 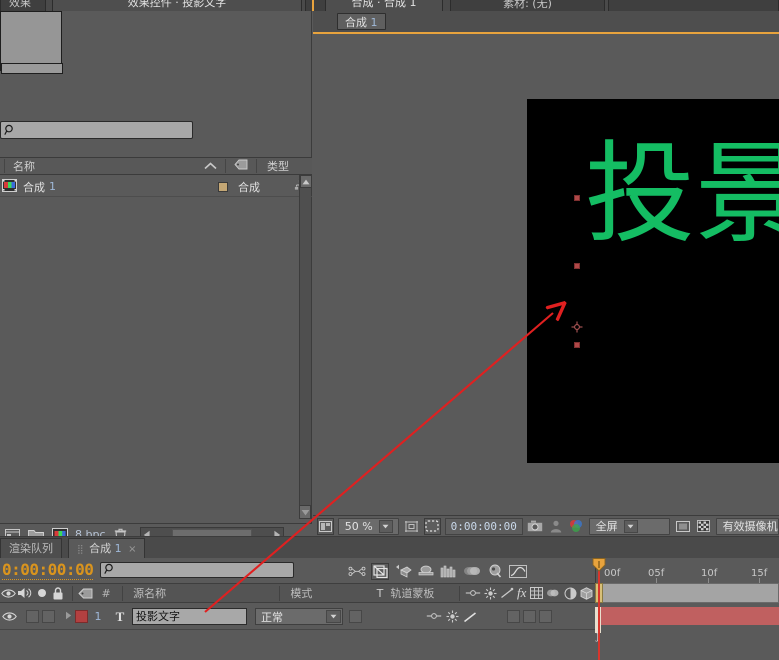 What do you see at coordinates (470, 616) in the screenshot?
I see `layer-effects-icon` at bounding box center [470, 616].